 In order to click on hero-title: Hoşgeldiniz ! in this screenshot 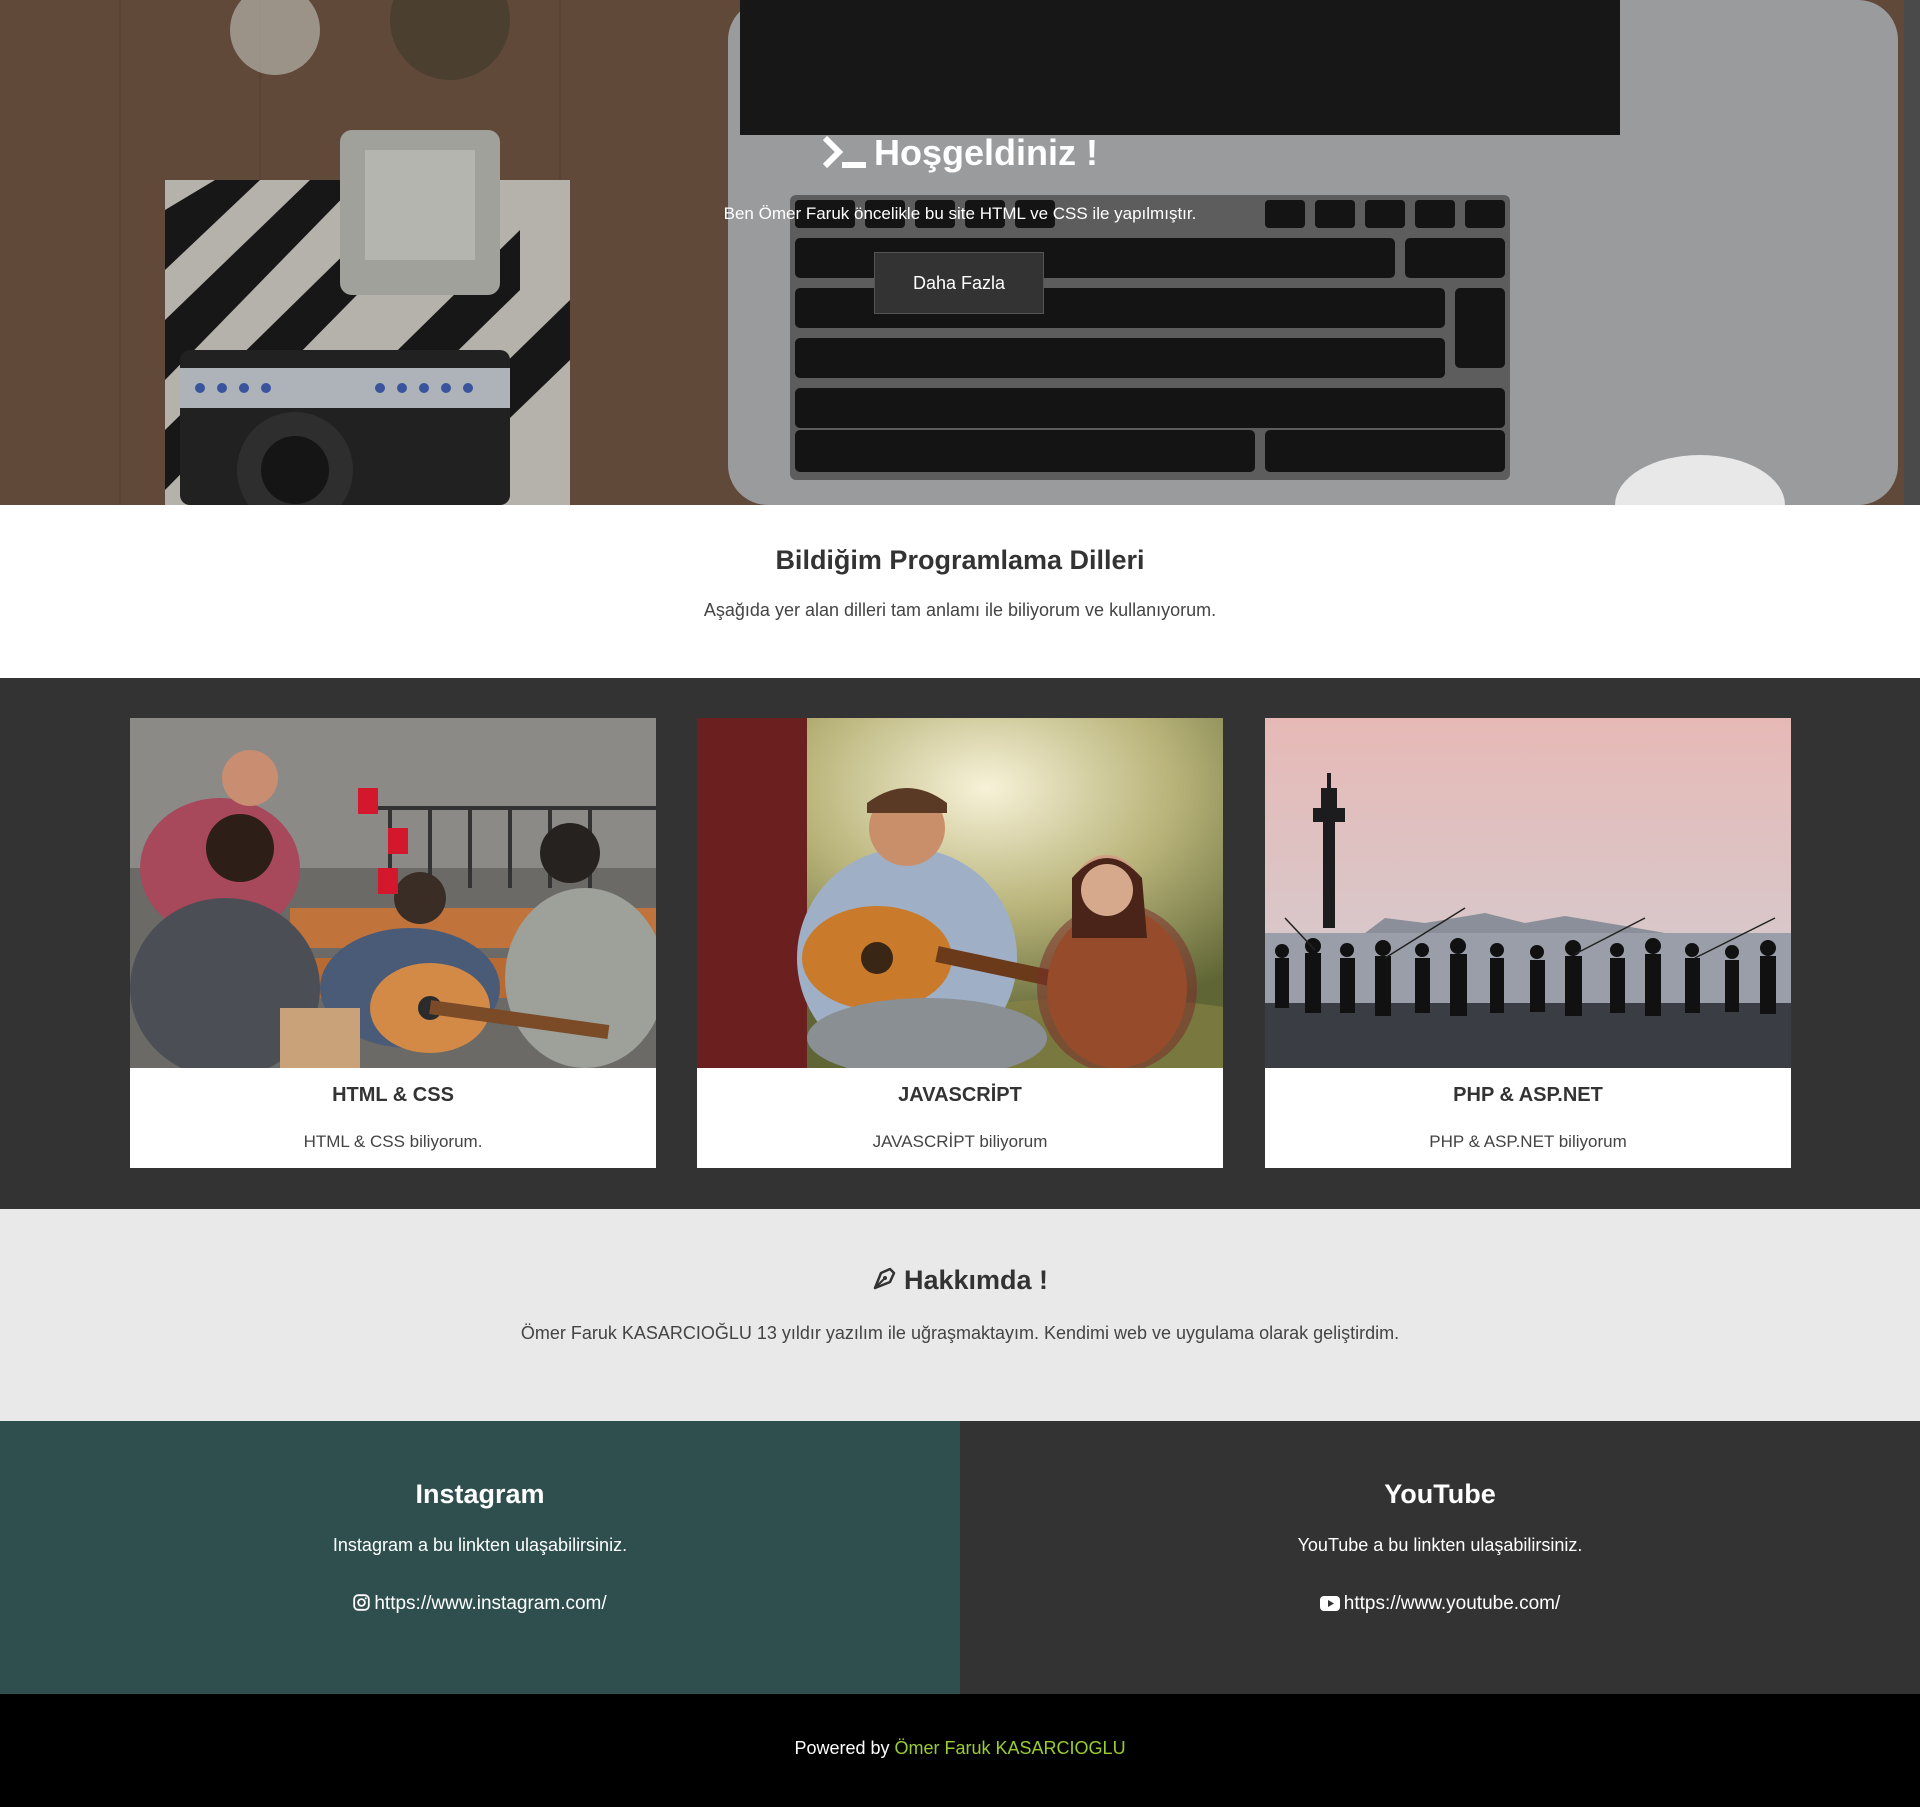, I will do `click(960, 155)`.